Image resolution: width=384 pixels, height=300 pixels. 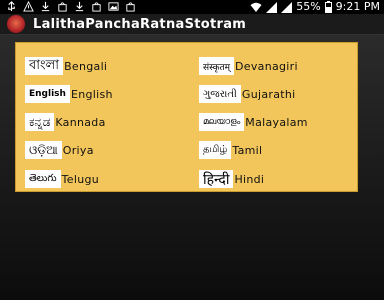 I want to click on system-tray: 55% 9:21 PM, so click(x=315, y=7).